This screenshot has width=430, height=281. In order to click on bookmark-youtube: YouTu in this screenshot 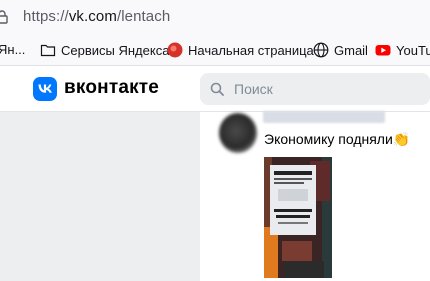, I will do `click(402, 50)`.